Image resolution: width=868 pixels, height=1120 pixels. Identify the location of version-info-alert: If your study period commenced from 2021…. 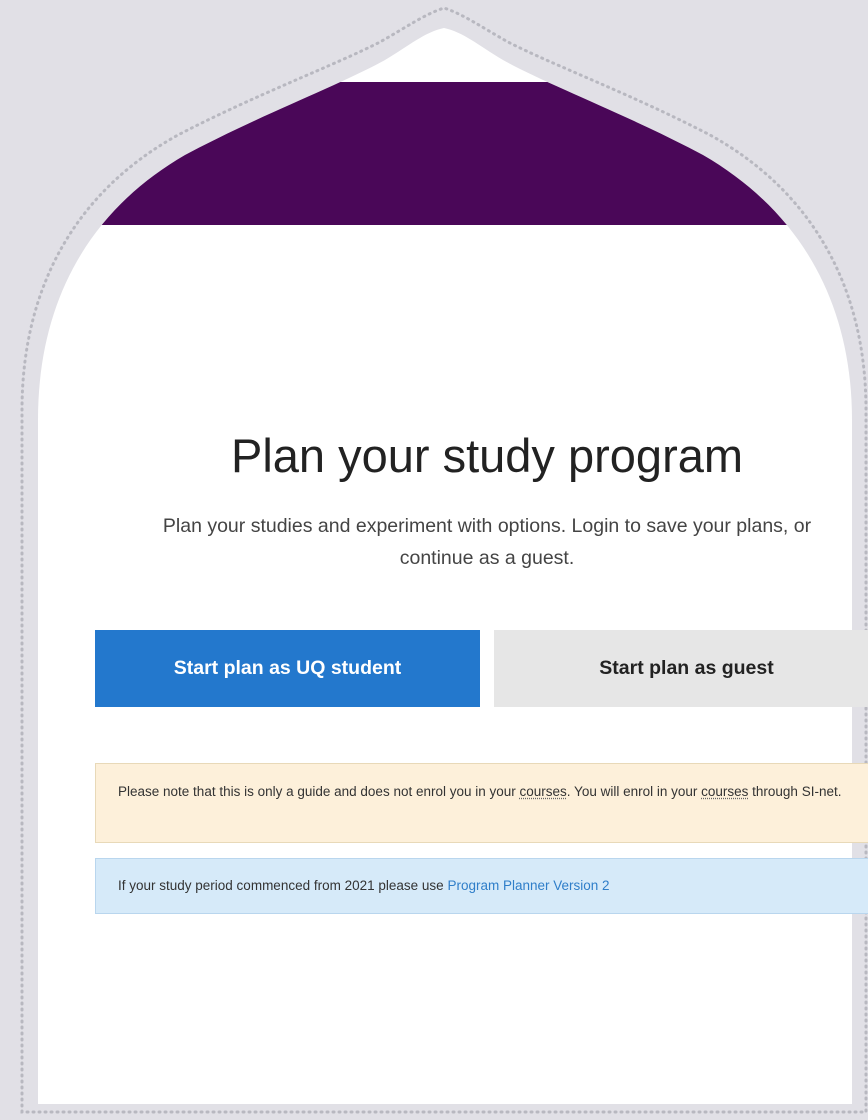
(481, 886).